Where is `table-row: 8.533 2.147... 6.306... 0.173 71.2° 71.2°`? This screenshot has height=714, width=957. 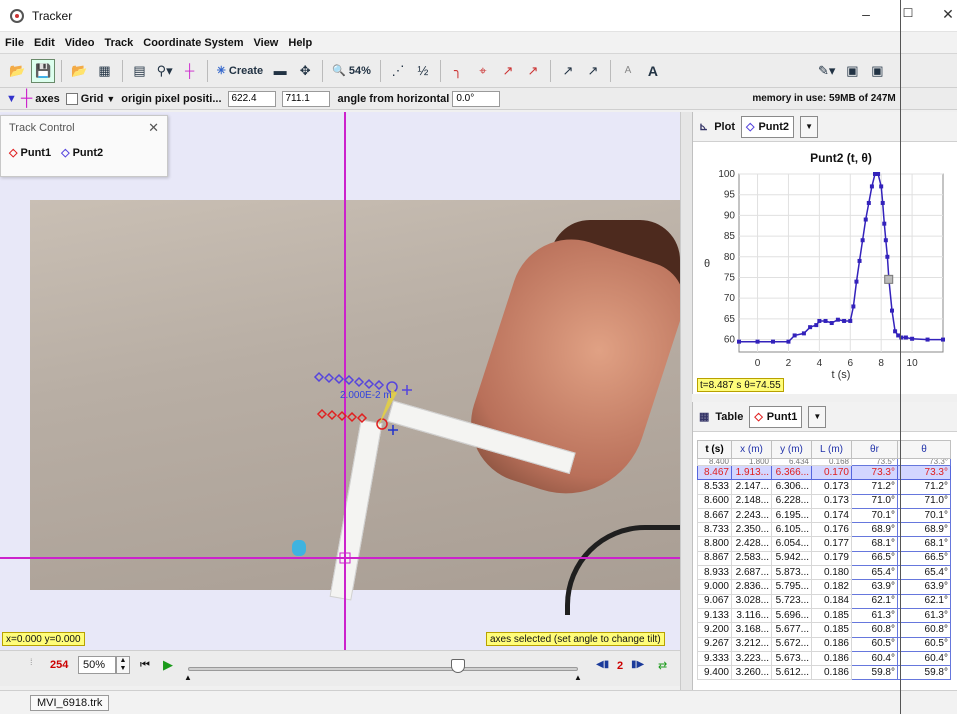
table-row: 8.533 2.147... 6.306... 0.173 71.2° 71.2° is located at coordinates (824, 487).